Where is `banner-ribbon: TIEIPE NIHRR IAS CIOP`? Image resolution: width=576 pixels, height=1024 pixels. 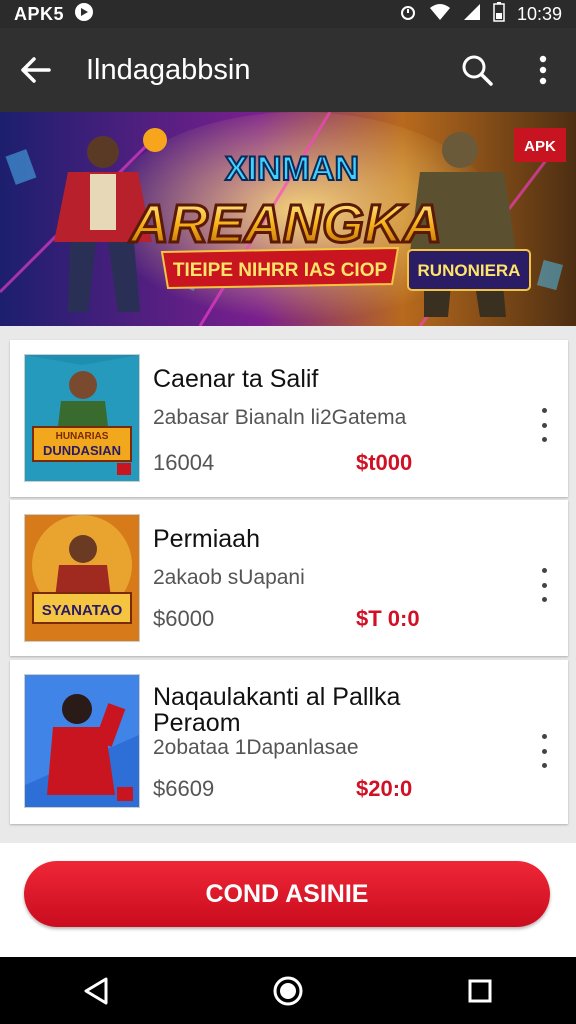
banner-ribbon: TIEIPE NIHRR IAS CIOP is located at coordinates (280, 270).